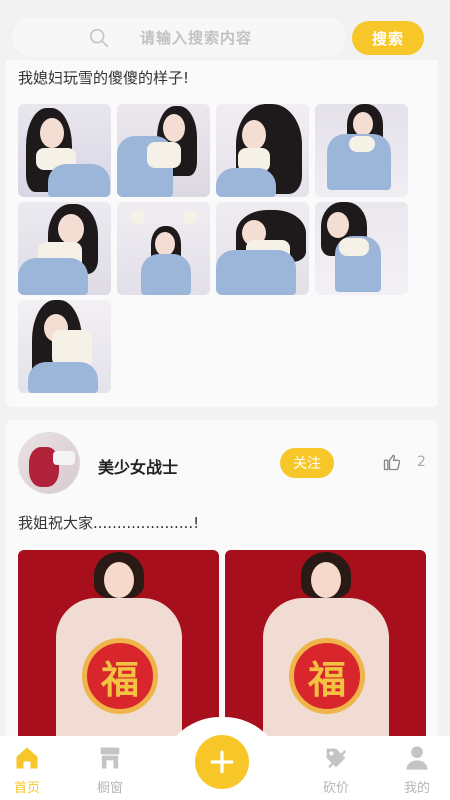 This screenshot has height=800, width=450. Describe the element at coordinates (110, 770) in the screenshot. I see `tab-shop: 橱窗` at that location.